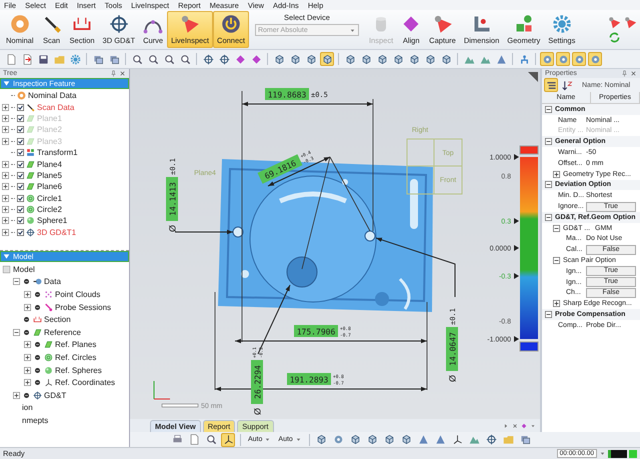 Image resolution: width=640 pixels, height=459 pixels. What do you see at coordinates (257, 382) in the screenshot?
I see `dimension-label: 26.2294` at bounding box center [257, 382].